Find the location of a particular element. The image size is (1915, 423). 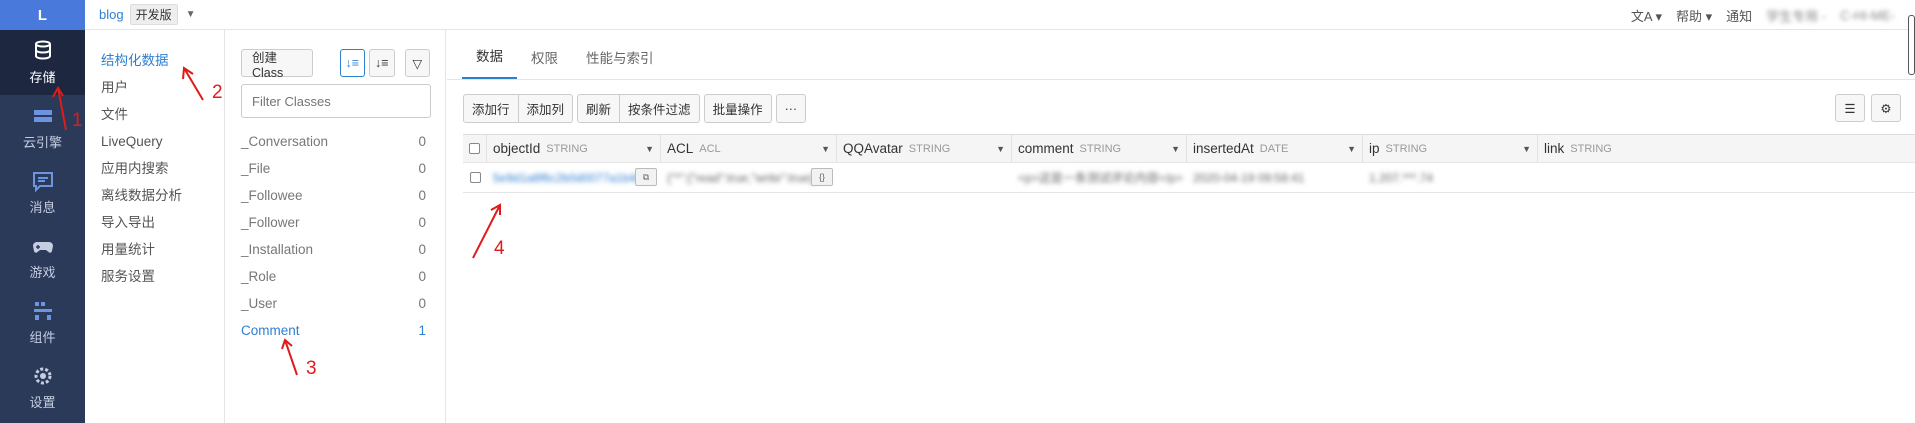

cell-acl: {"*":{"read":true,"write":true}}{} is located at coordinates (749, 177).